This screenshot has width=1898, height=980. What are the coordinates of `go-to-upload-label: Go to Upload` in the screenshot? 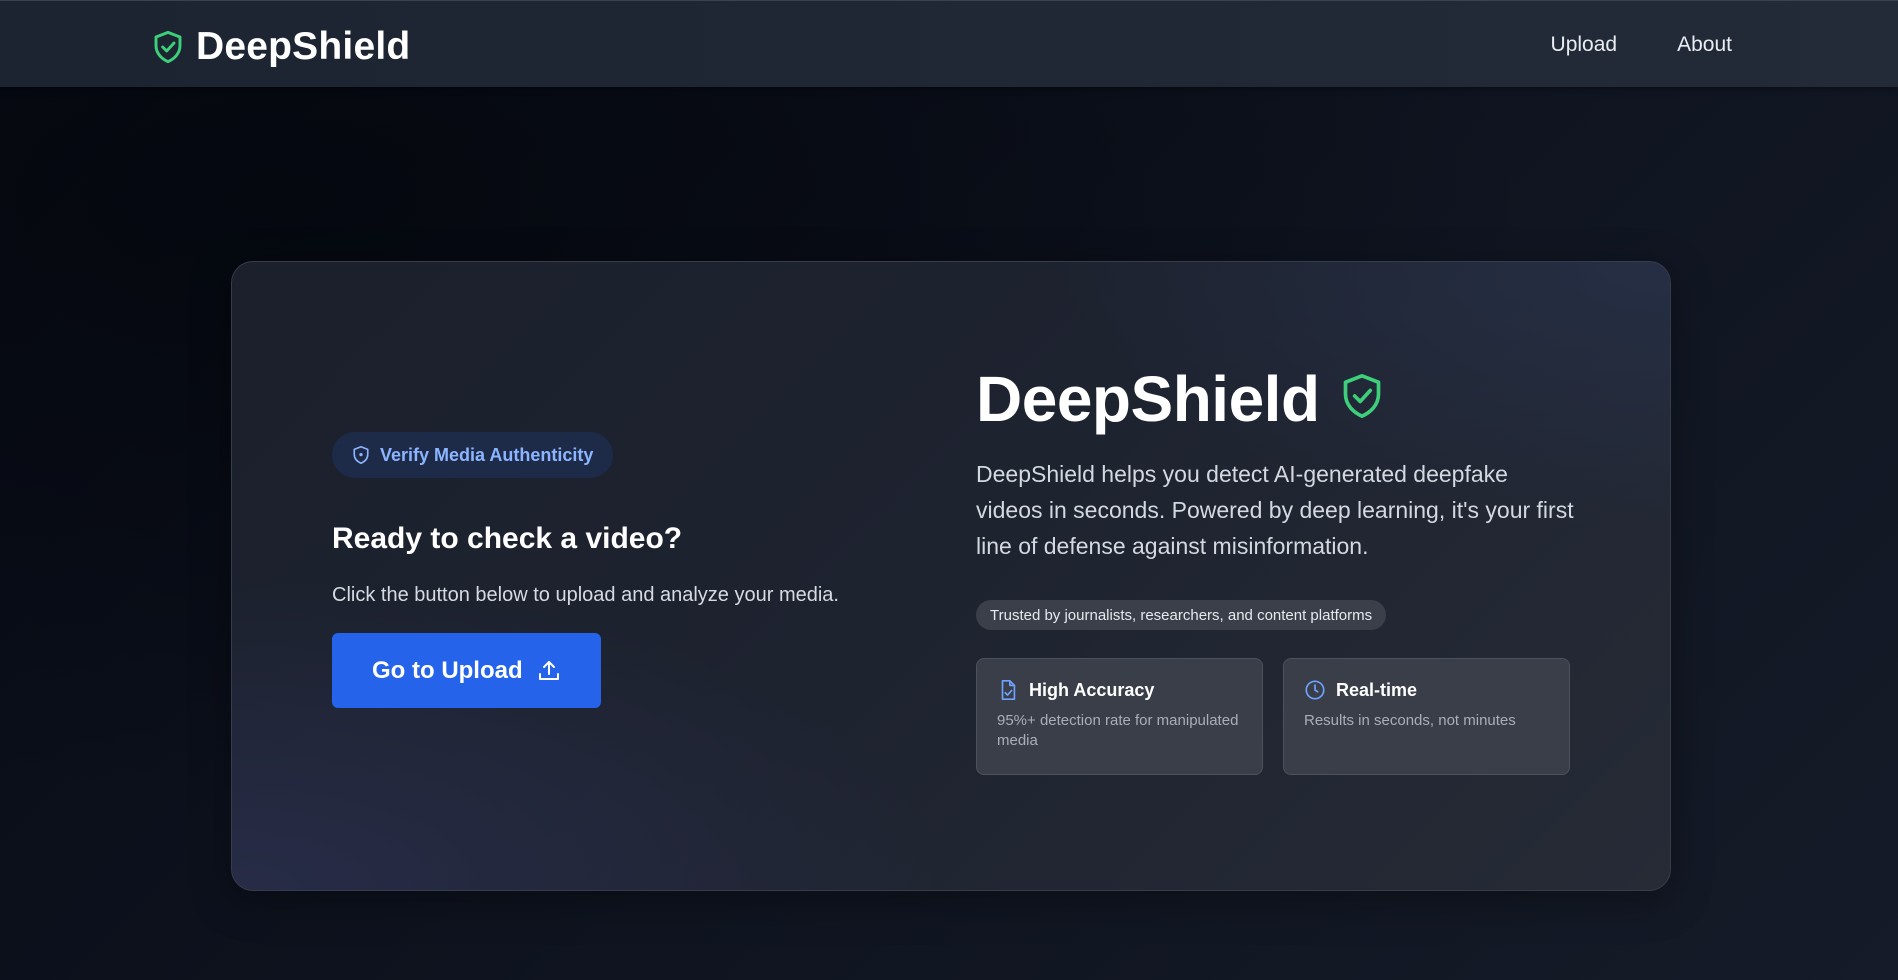 It's located at (447, 670).